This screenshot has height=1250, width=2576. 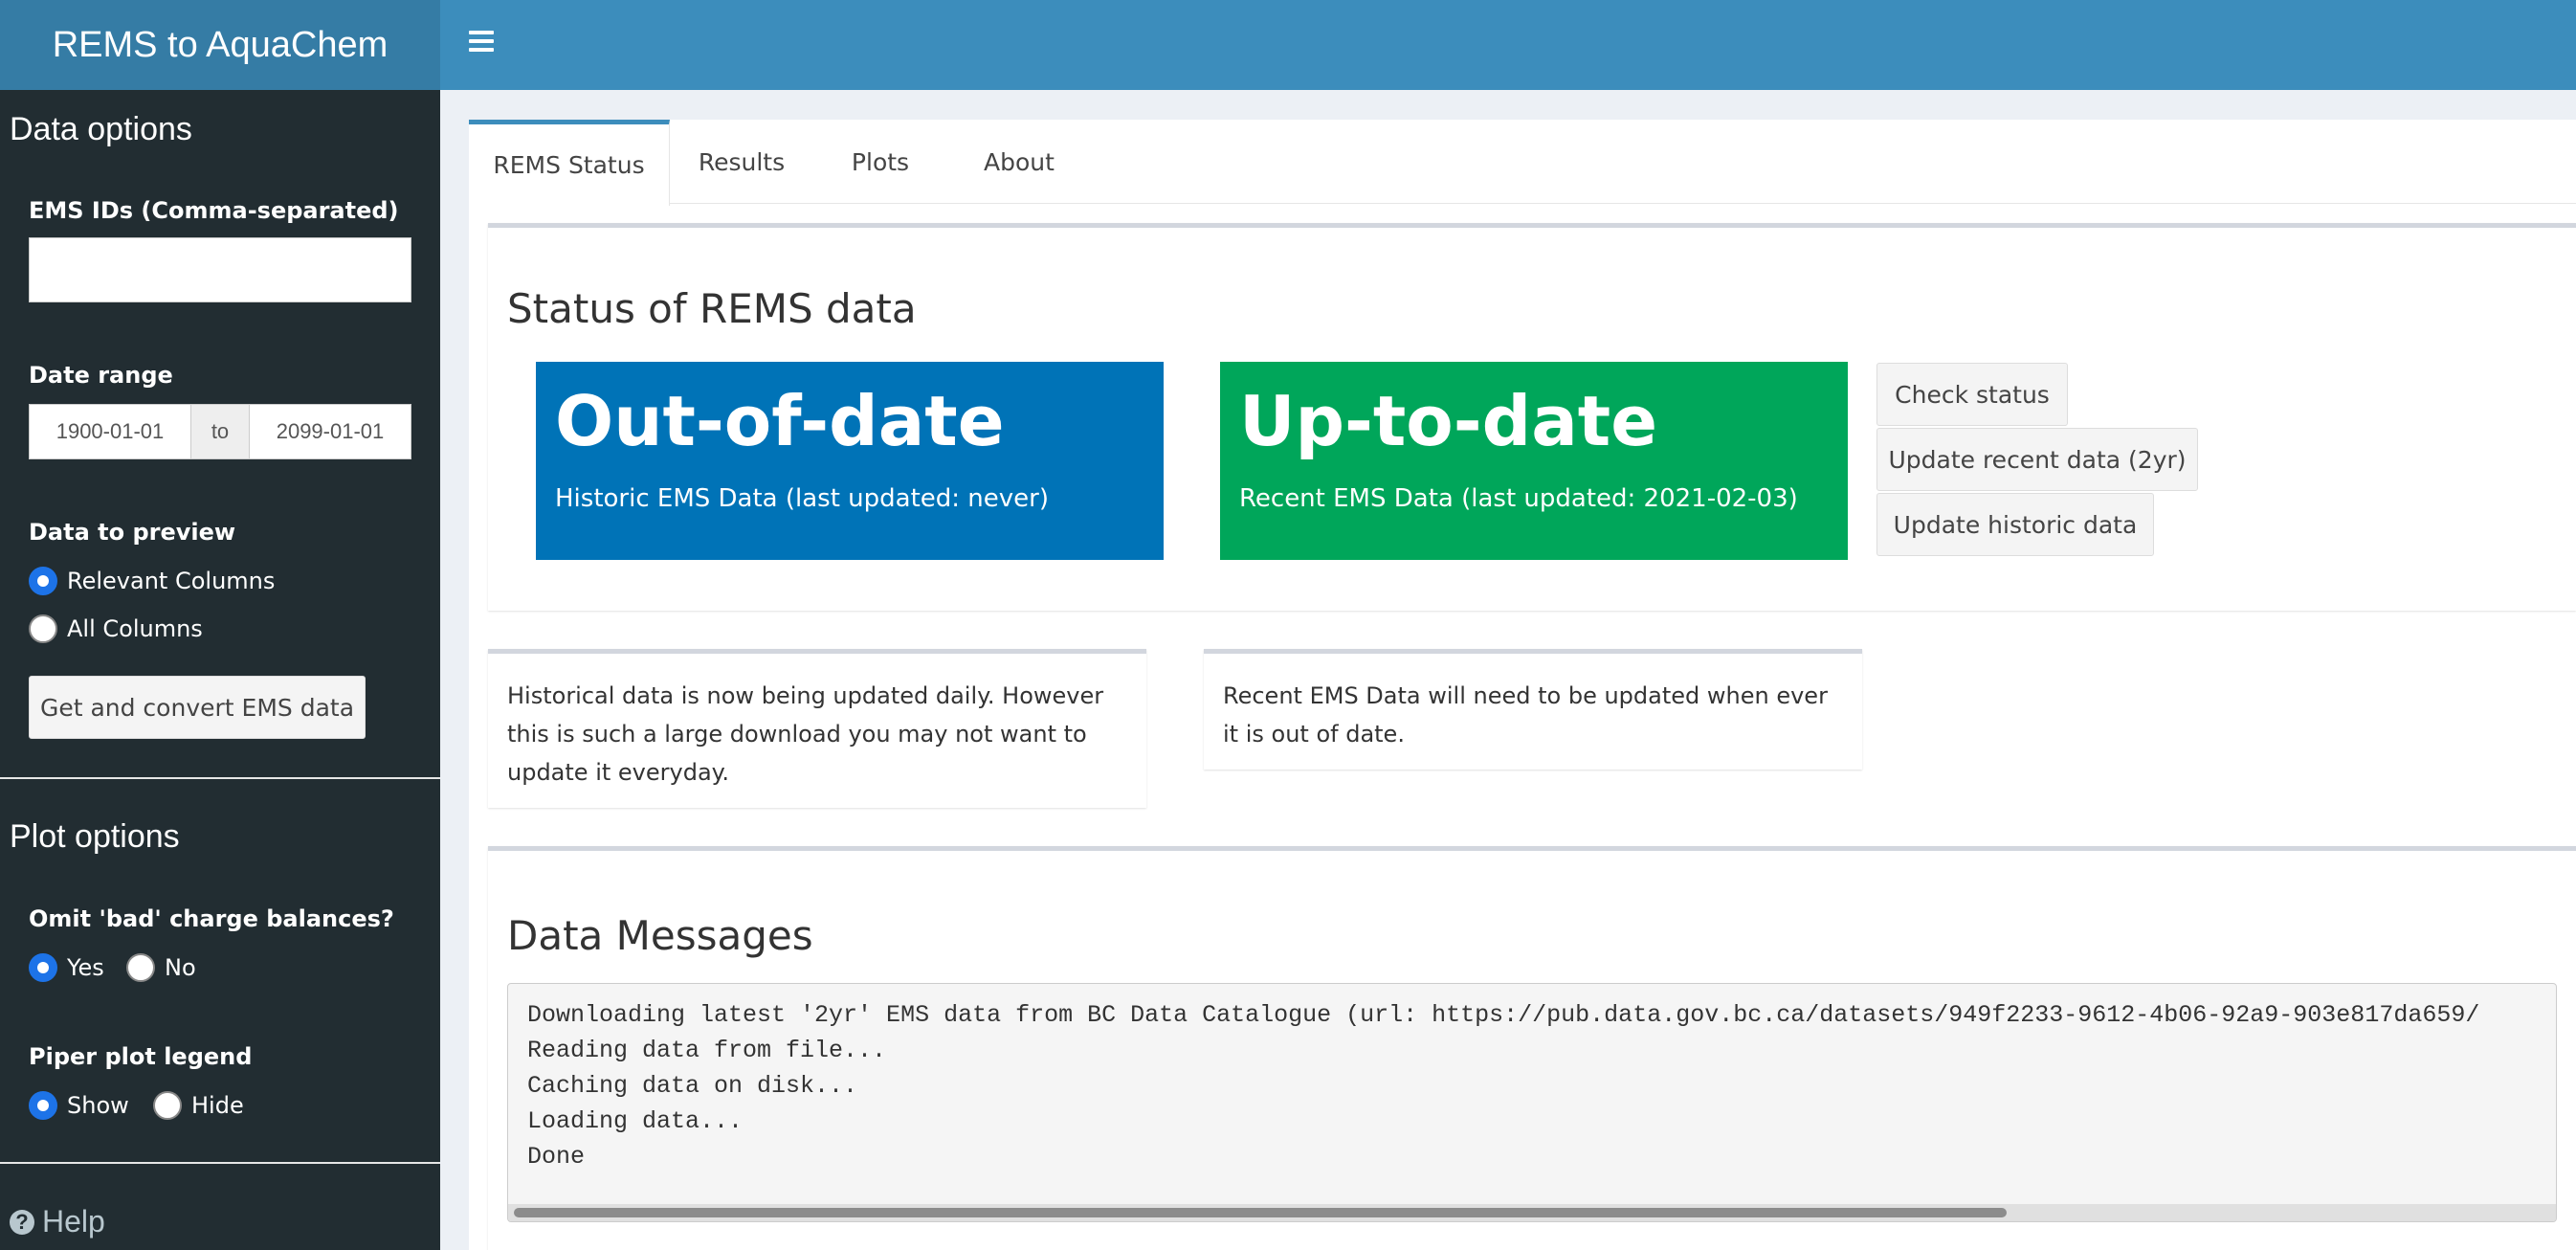 I want to click on scrollbar-thumb, so click(x=1260, y=1212).